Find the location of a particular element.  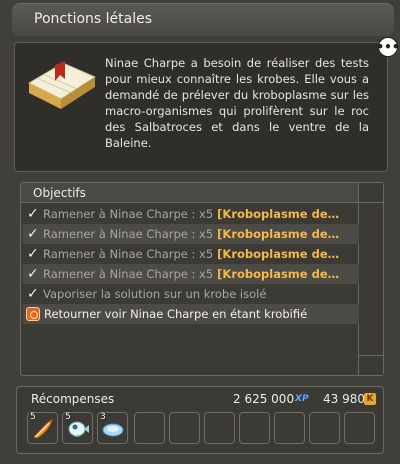

window-title: Ponctions létales is located at coordinates (93, 19).